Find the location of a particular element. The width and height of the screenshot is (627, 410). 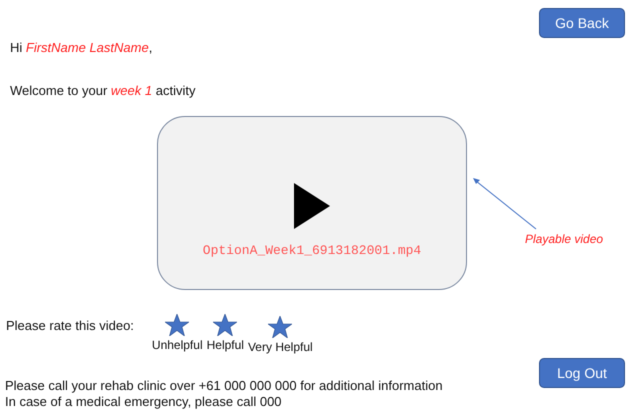

welcome-text: Welcome to your week 1 activity is located at coordinates (103, 90).